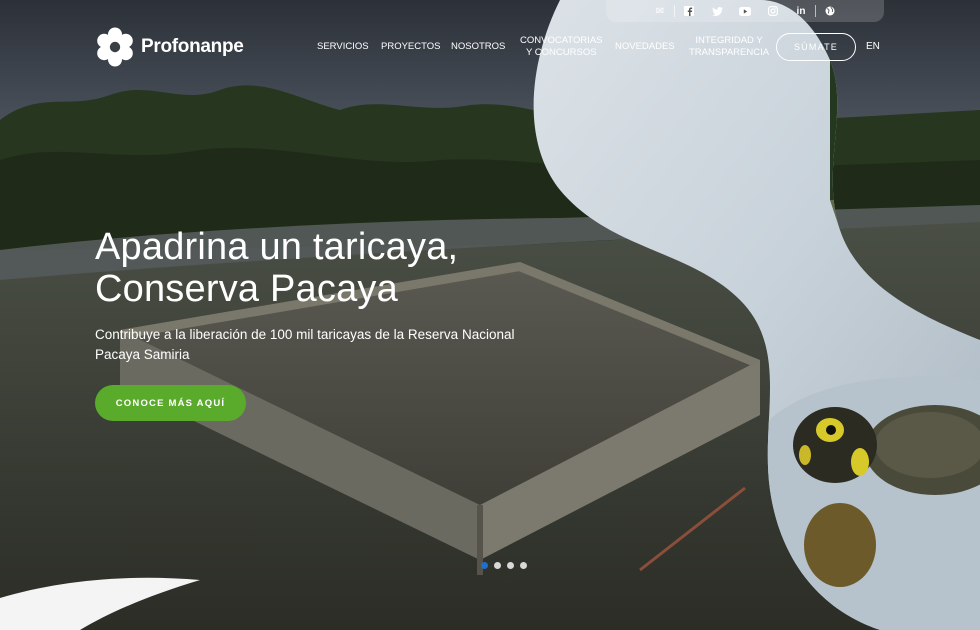 Image resolution: width=980 pixels, height=630 pixels. I want to click on nav-item-integridad: INTEGRIDAD Y TRANSPARENCIA, so click(729, 47).